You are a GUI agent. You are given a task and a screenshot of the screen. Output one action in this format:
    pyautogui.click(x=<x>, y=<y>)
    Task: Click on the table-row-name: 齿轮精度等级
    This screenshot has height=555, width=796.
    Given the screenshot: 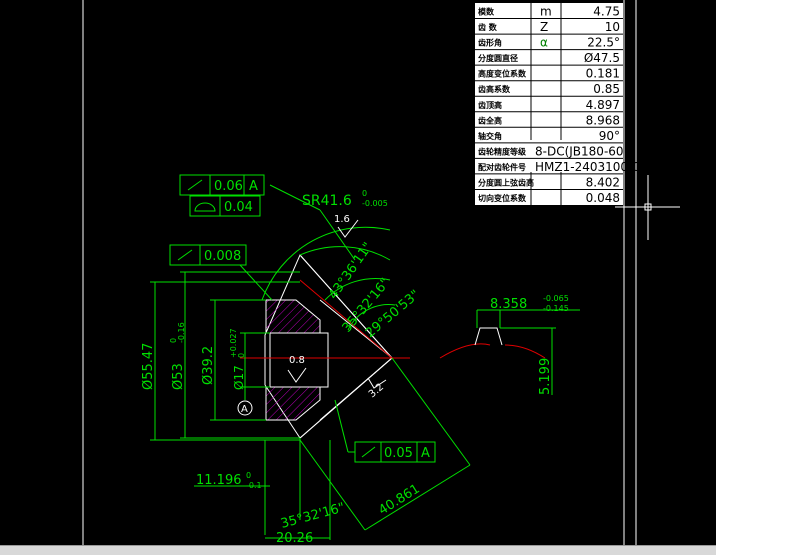 What is the action you would take?
    pyautogui.click(x=502, y=151)
    